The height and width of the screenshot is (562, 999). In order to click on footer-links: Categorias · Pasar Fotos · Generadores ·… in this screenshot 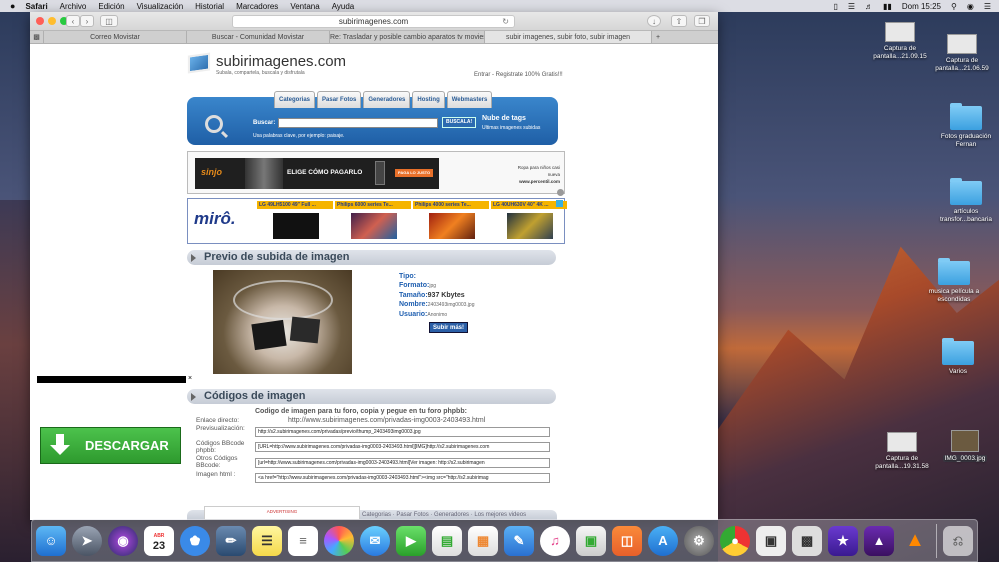, I will do `click(444, 515)`.